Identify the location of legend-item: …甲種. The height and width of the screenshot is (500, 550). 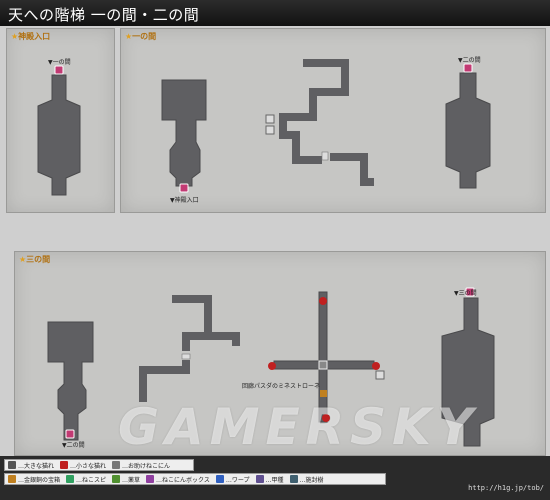
(269, 479).